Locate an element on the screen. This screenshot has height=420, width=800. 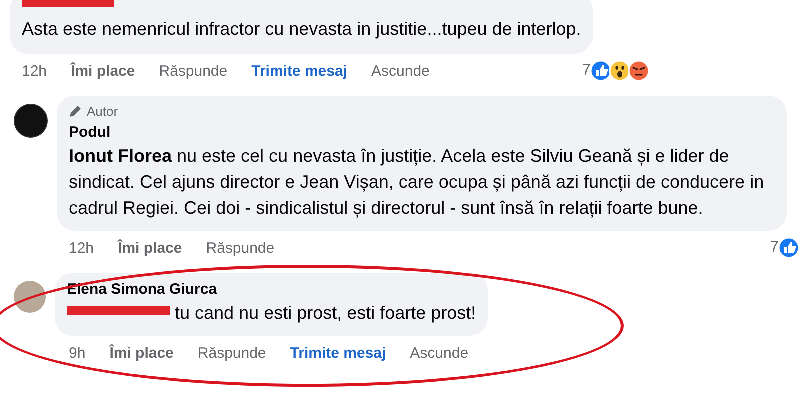
author-name: Elena Simona Giurca is located at coordinates (142, 289).